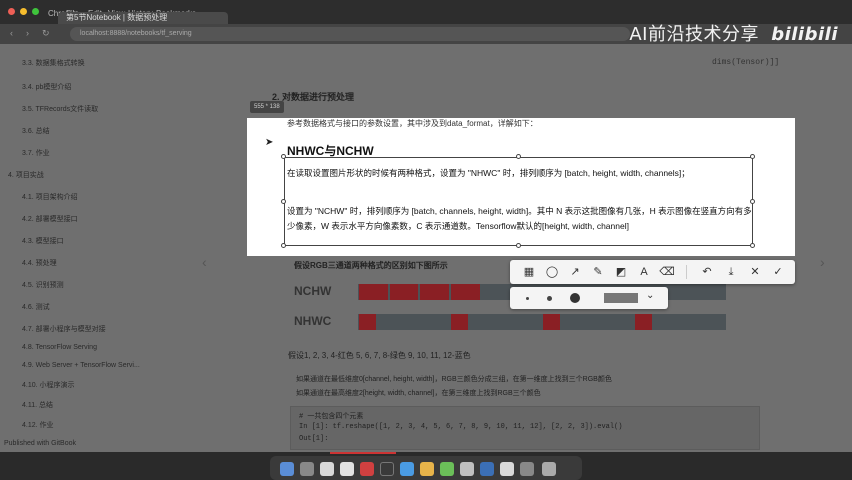 Image resolution: width=852 pixels, height=480 pixels. I want to click on toc-item: 4.12. 作业, so click(38, 425).